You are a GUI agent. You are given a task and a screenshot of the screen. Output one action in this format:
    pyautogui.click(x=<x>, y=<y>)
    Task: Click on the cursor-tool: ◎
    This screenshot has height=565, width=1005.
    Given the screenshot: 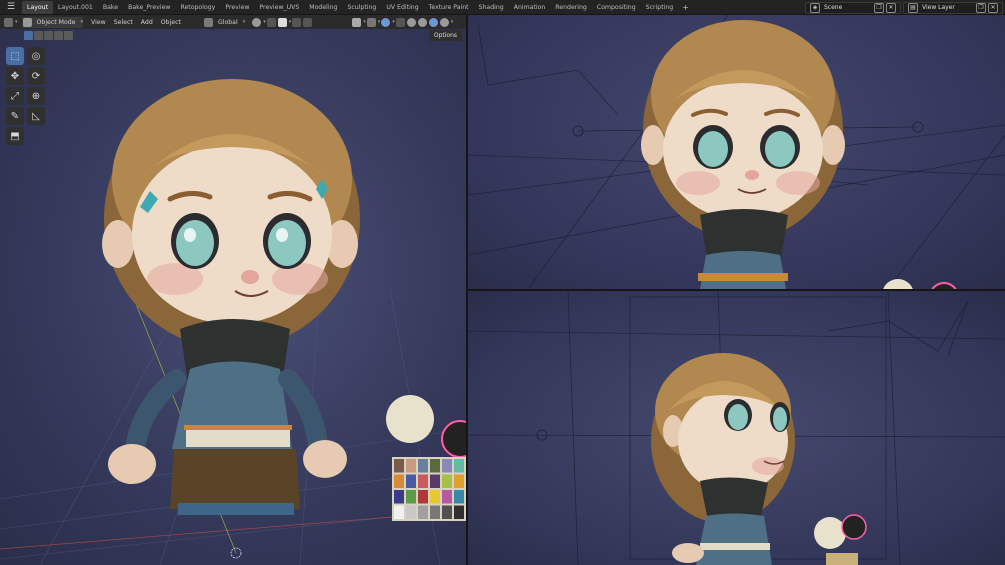 What is the action you would take?
    pyautogui.click(x=36, y=56)
    